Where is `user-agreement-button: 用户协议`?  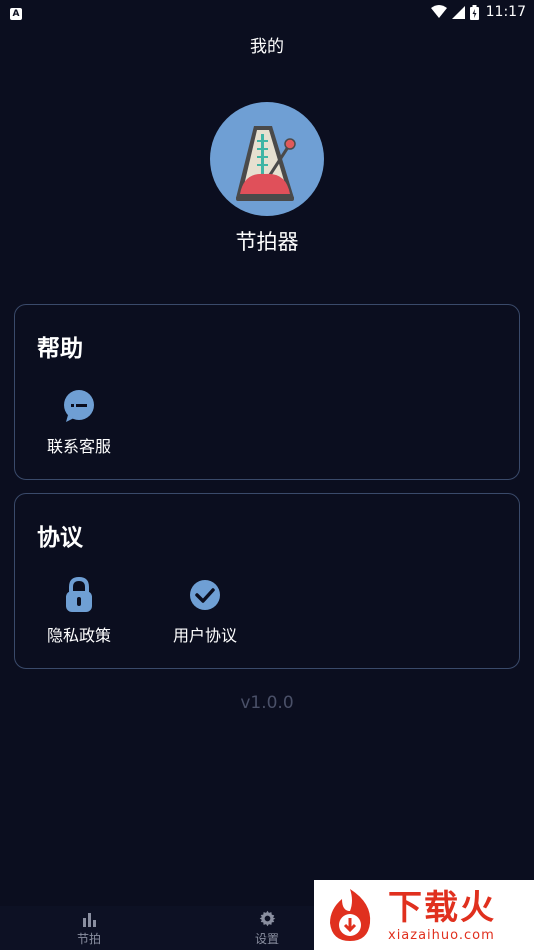
user-agreement-button: 用户协议 is located at coordinates (205, 612).